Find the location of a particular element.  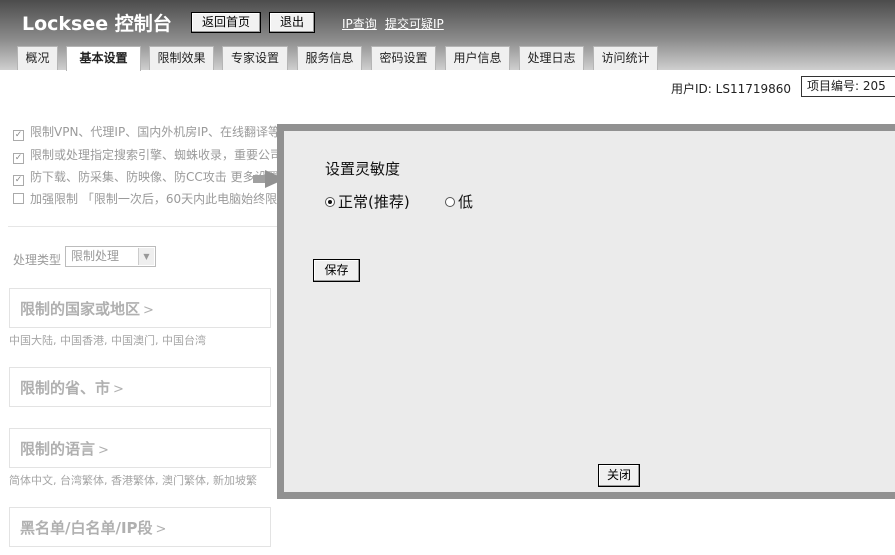

radio-normal: 正常(推荐) is located at coordinates (367, 201).